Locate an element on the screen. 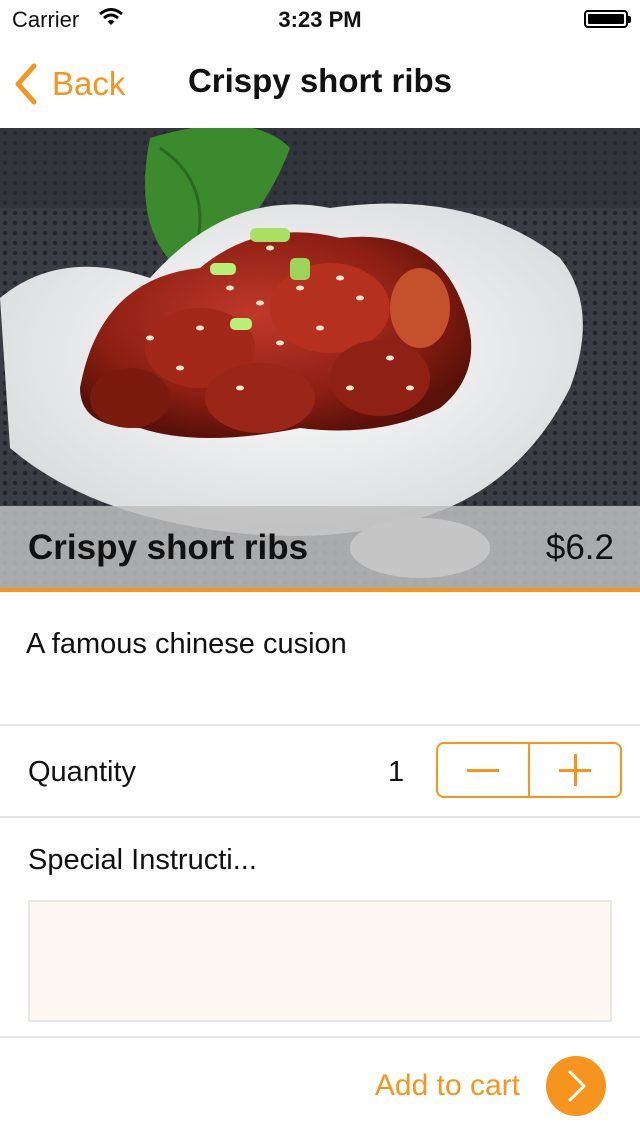 The height and width of the screenshot is (1136, 640). dish-price: $6.2 is located at coordinates (579, 547).